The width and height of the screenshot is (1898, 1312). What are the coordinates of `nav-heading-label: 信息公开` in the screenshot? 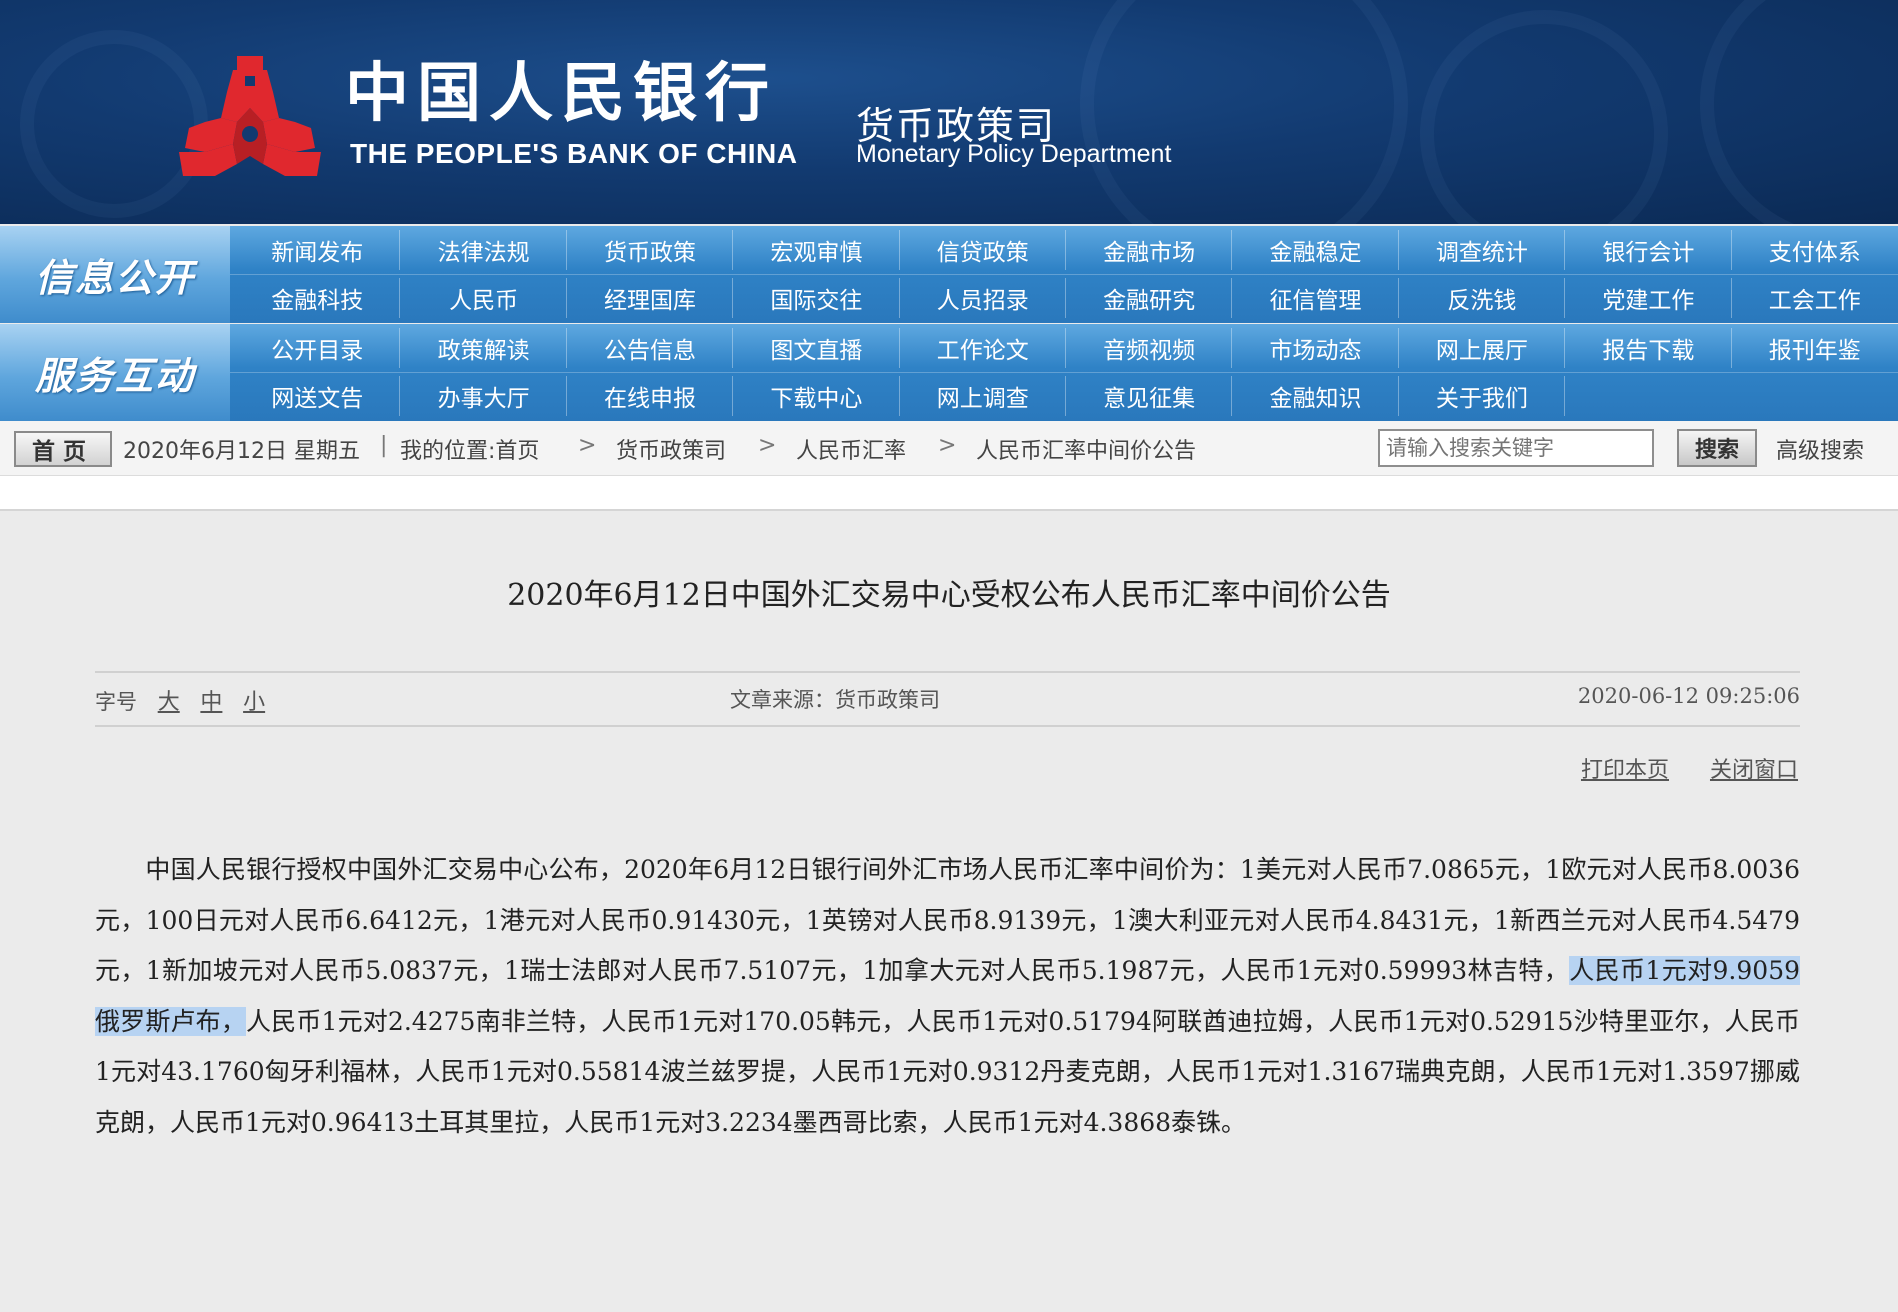 It's located at (114, 277).